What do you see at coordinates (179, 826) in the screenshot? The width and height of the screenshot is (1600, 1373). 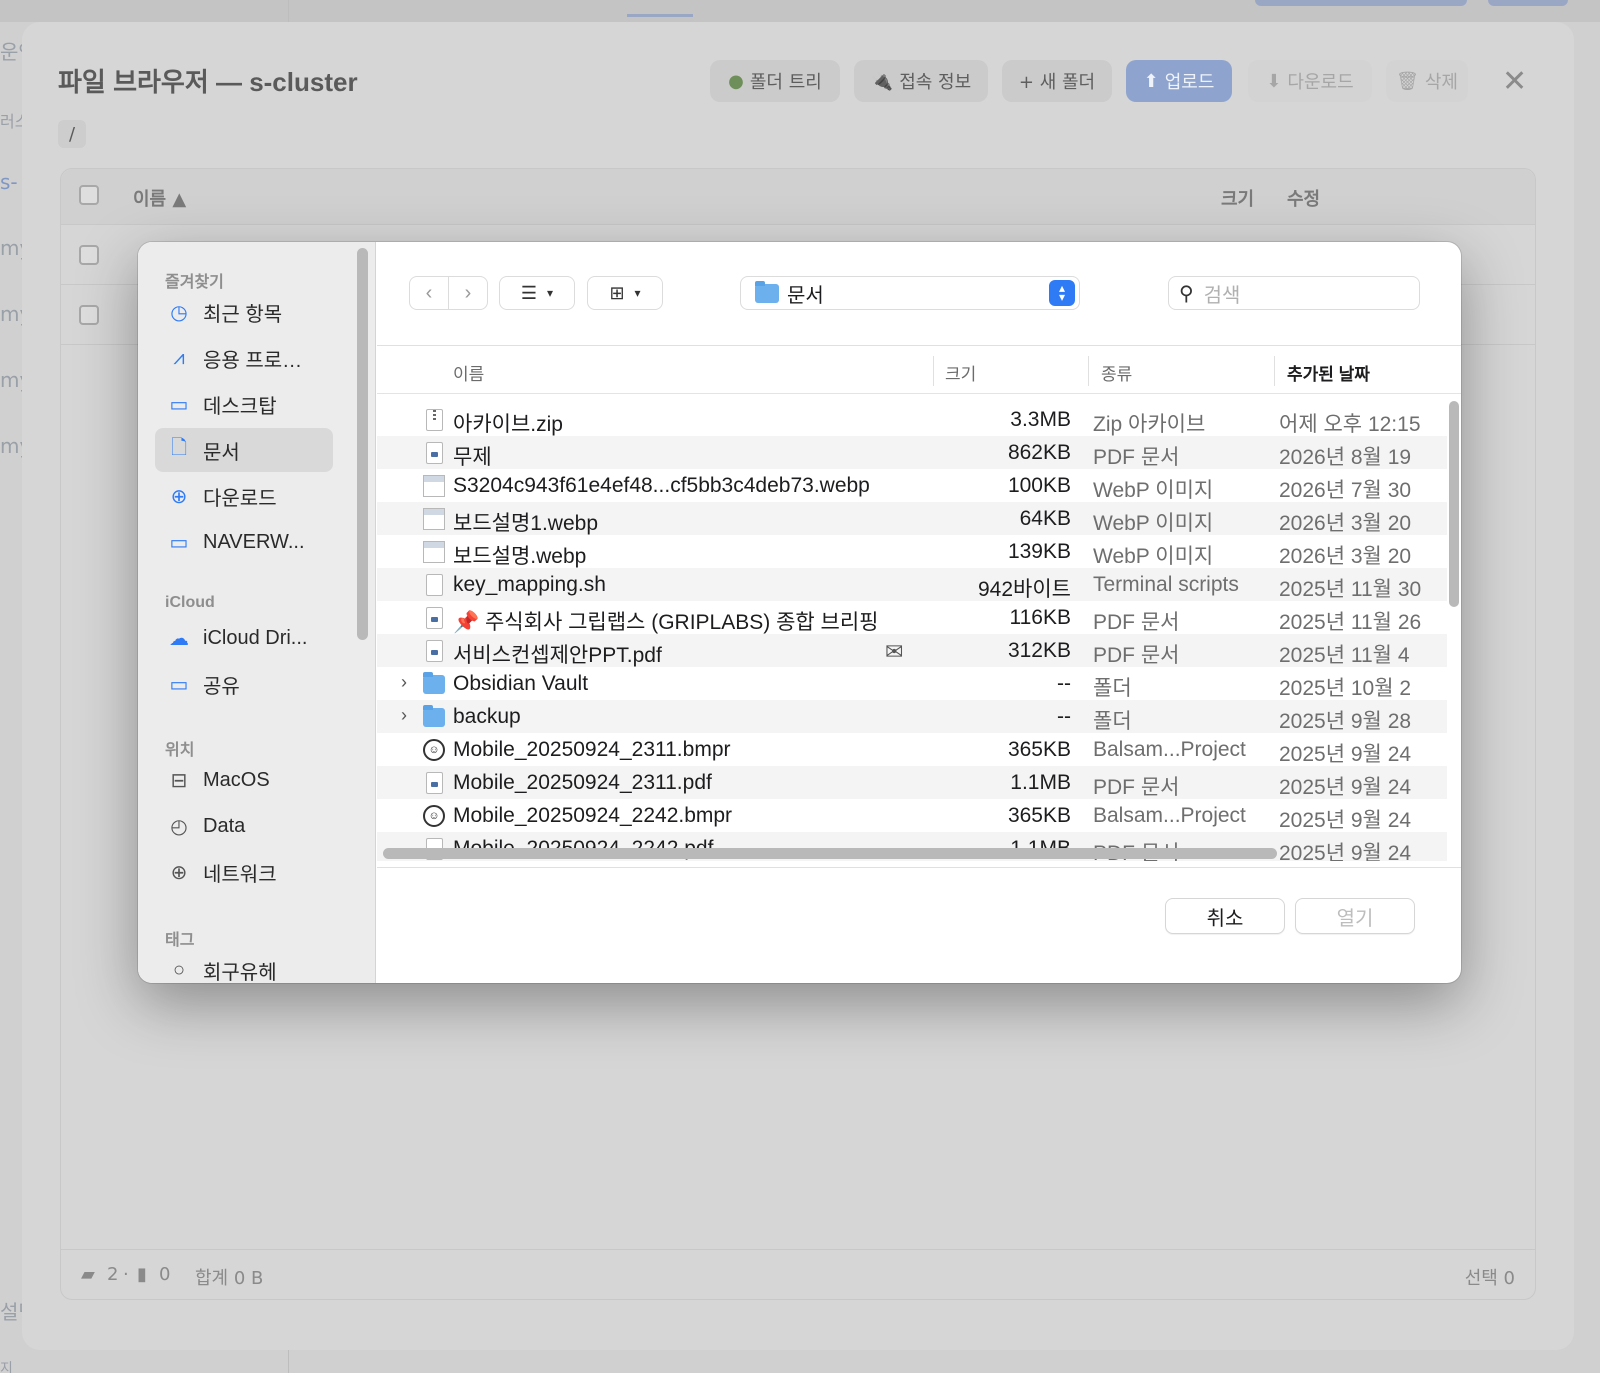 I see `time-machine-icon: ◴` at bounding box center [179, 826].